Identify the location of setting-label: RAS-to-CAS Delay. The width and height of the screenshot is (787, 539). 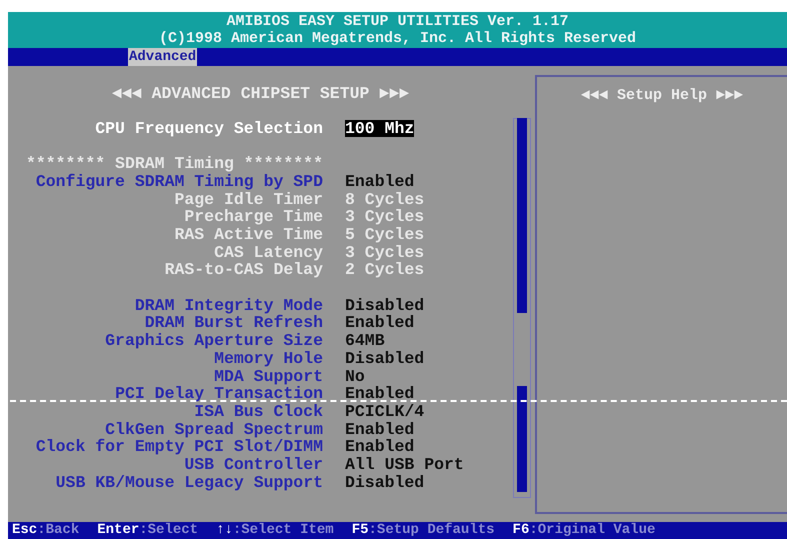
(243, 270).